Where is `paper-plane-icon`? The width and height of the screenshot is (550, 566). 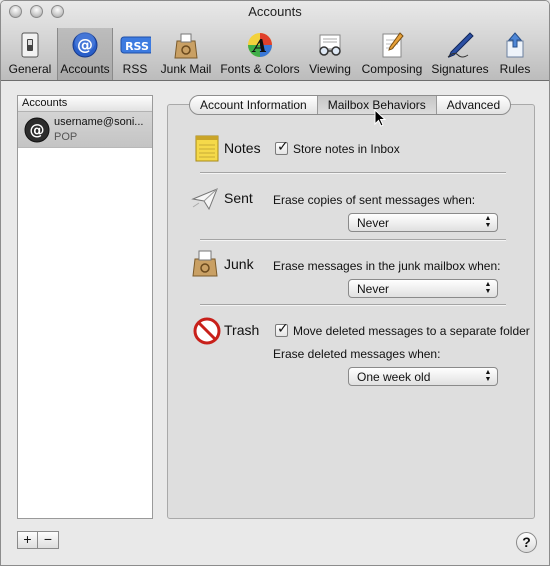 paper-plane-icon is located at coordinates (204, 199).